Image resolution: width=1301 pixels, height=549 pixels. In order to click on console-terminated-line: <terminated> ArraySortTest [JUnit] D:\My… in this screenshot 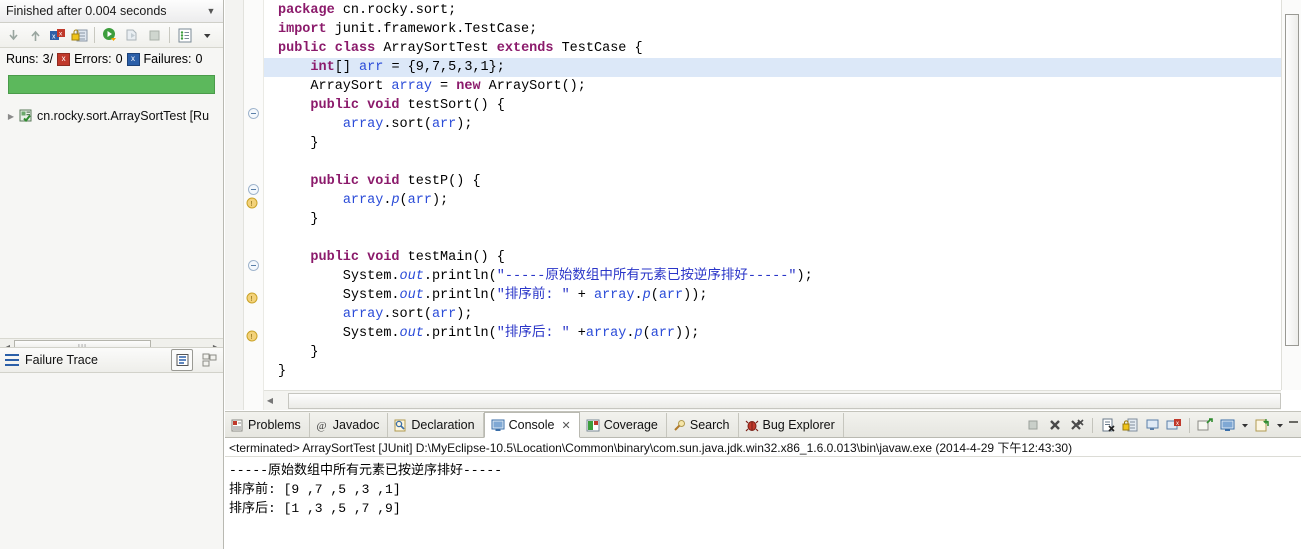, I will do `click(763, 447)`.